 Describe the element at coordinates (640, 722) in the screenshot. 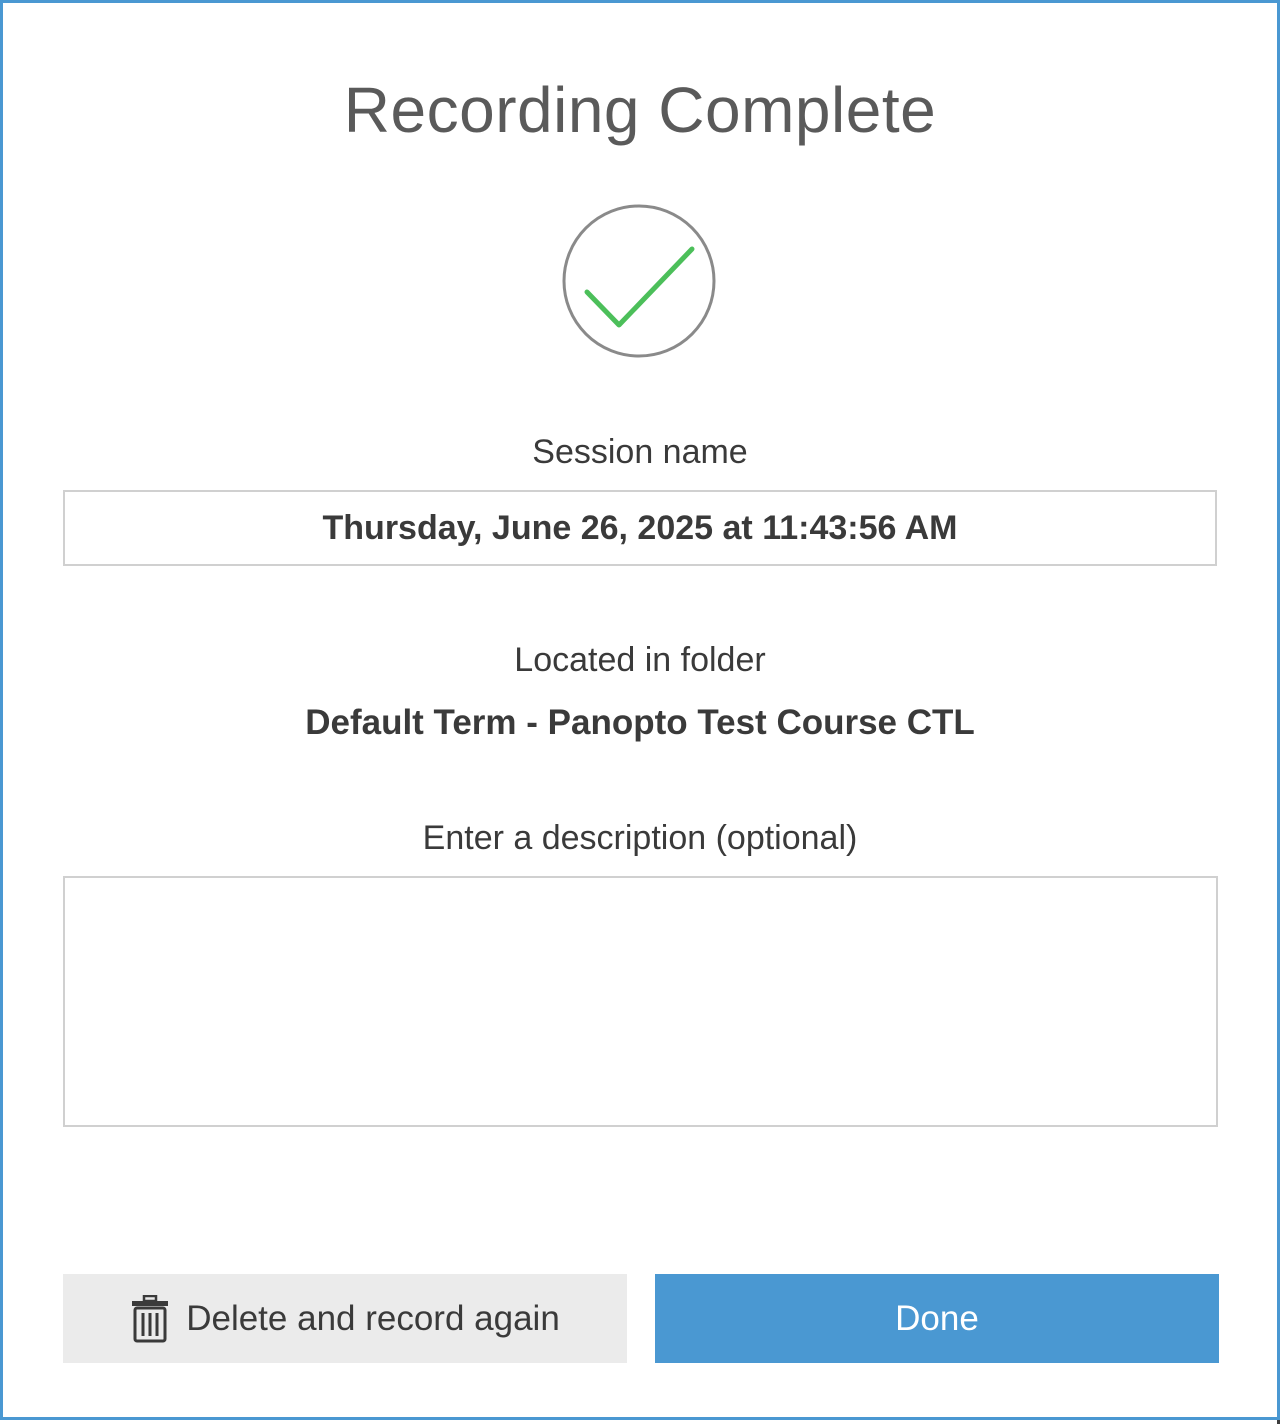

I see `folder-name: Default Term - Panopto Test Course CTL` at that location.